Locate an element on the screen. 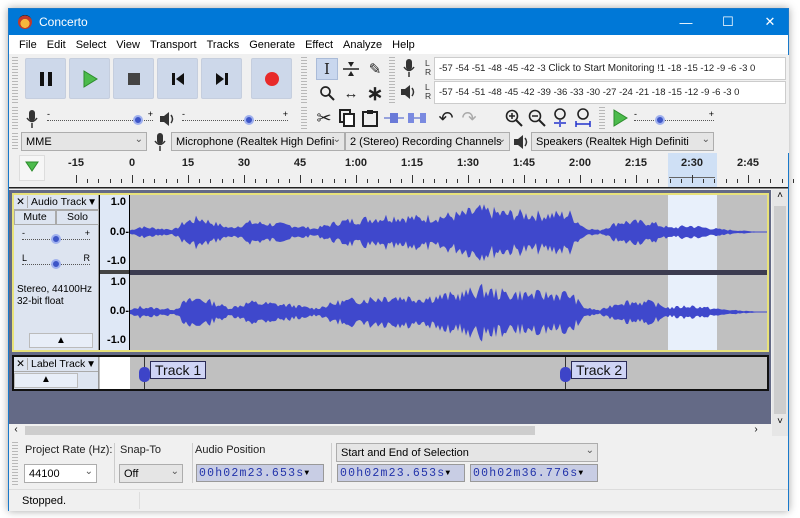 Image resolution: width=800 pixels, height=518 pixels. menu-view: View is located at coordinates (128, 45).